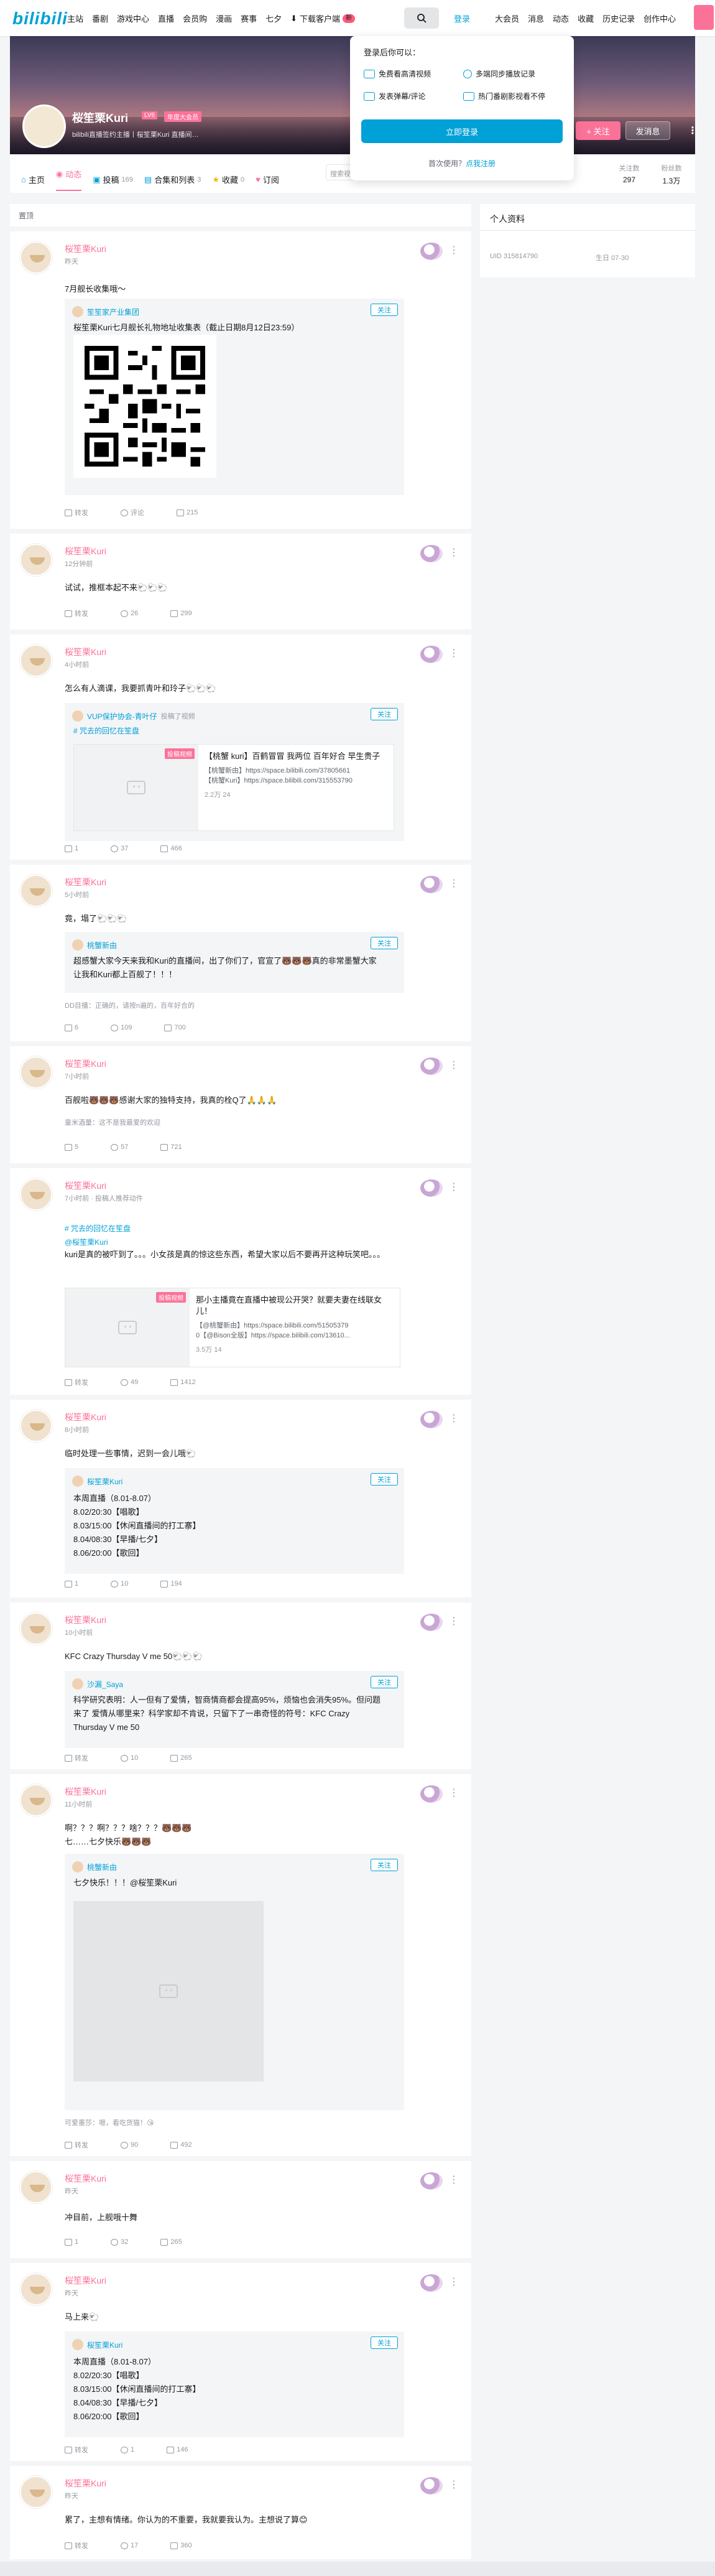 Image resolution: width=715 pixels, height=2576 pixels. I want to click on repost-user: 笙笙家产业集团, so click(113, 312).